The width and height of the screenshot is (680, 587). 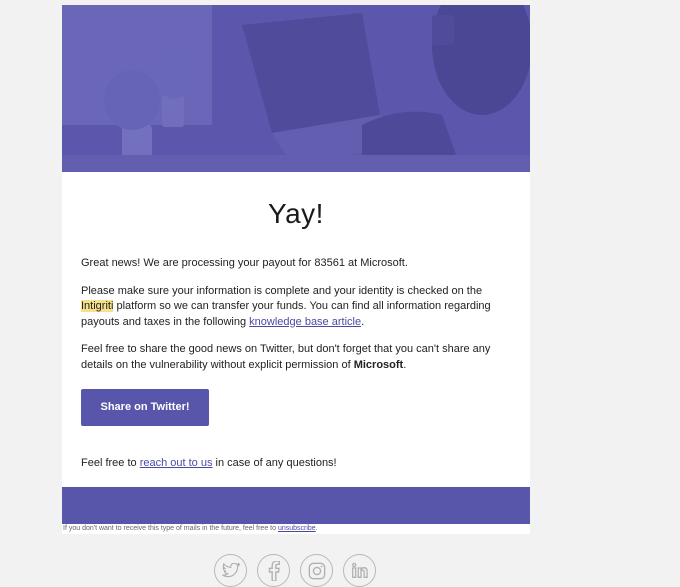 I want to click on closing-text-1: Feel free to, so click(x=110, y=463).